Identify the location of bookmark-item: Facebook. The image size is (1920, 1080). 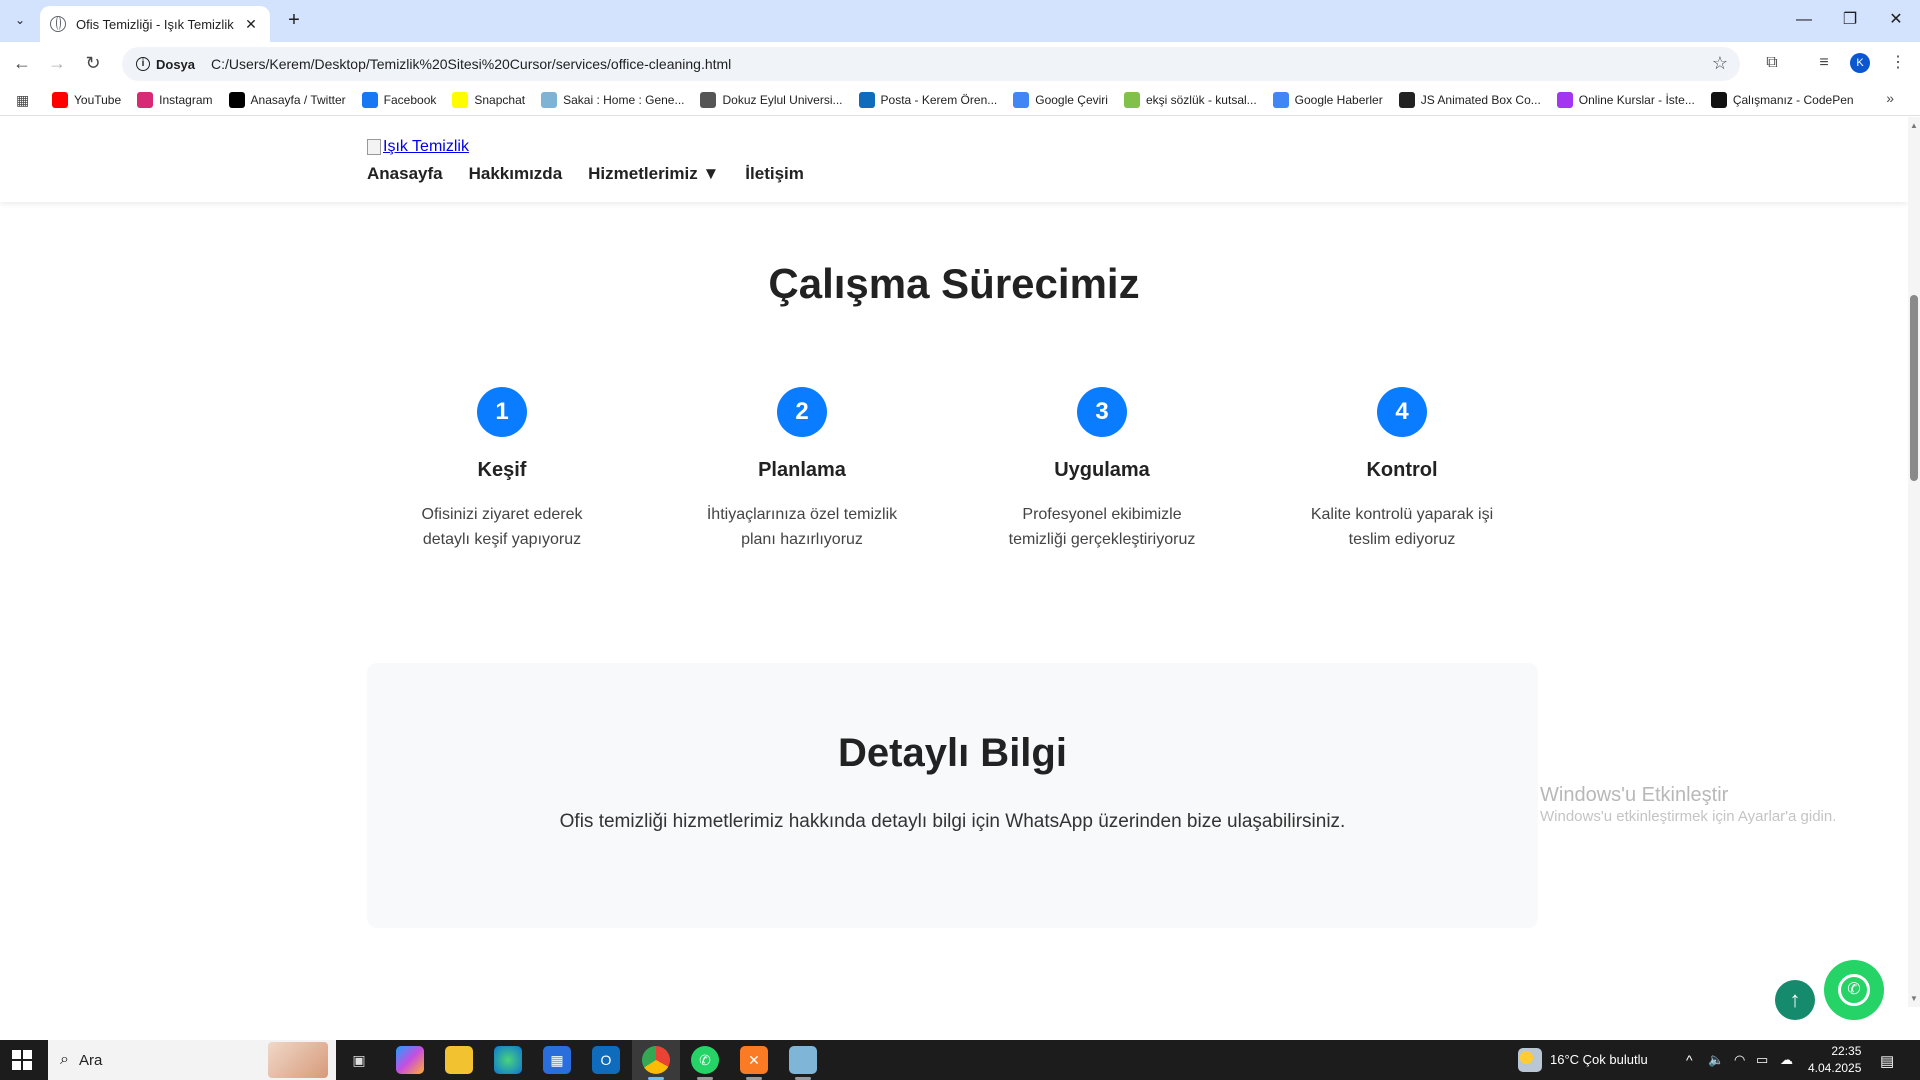
(399, 99).